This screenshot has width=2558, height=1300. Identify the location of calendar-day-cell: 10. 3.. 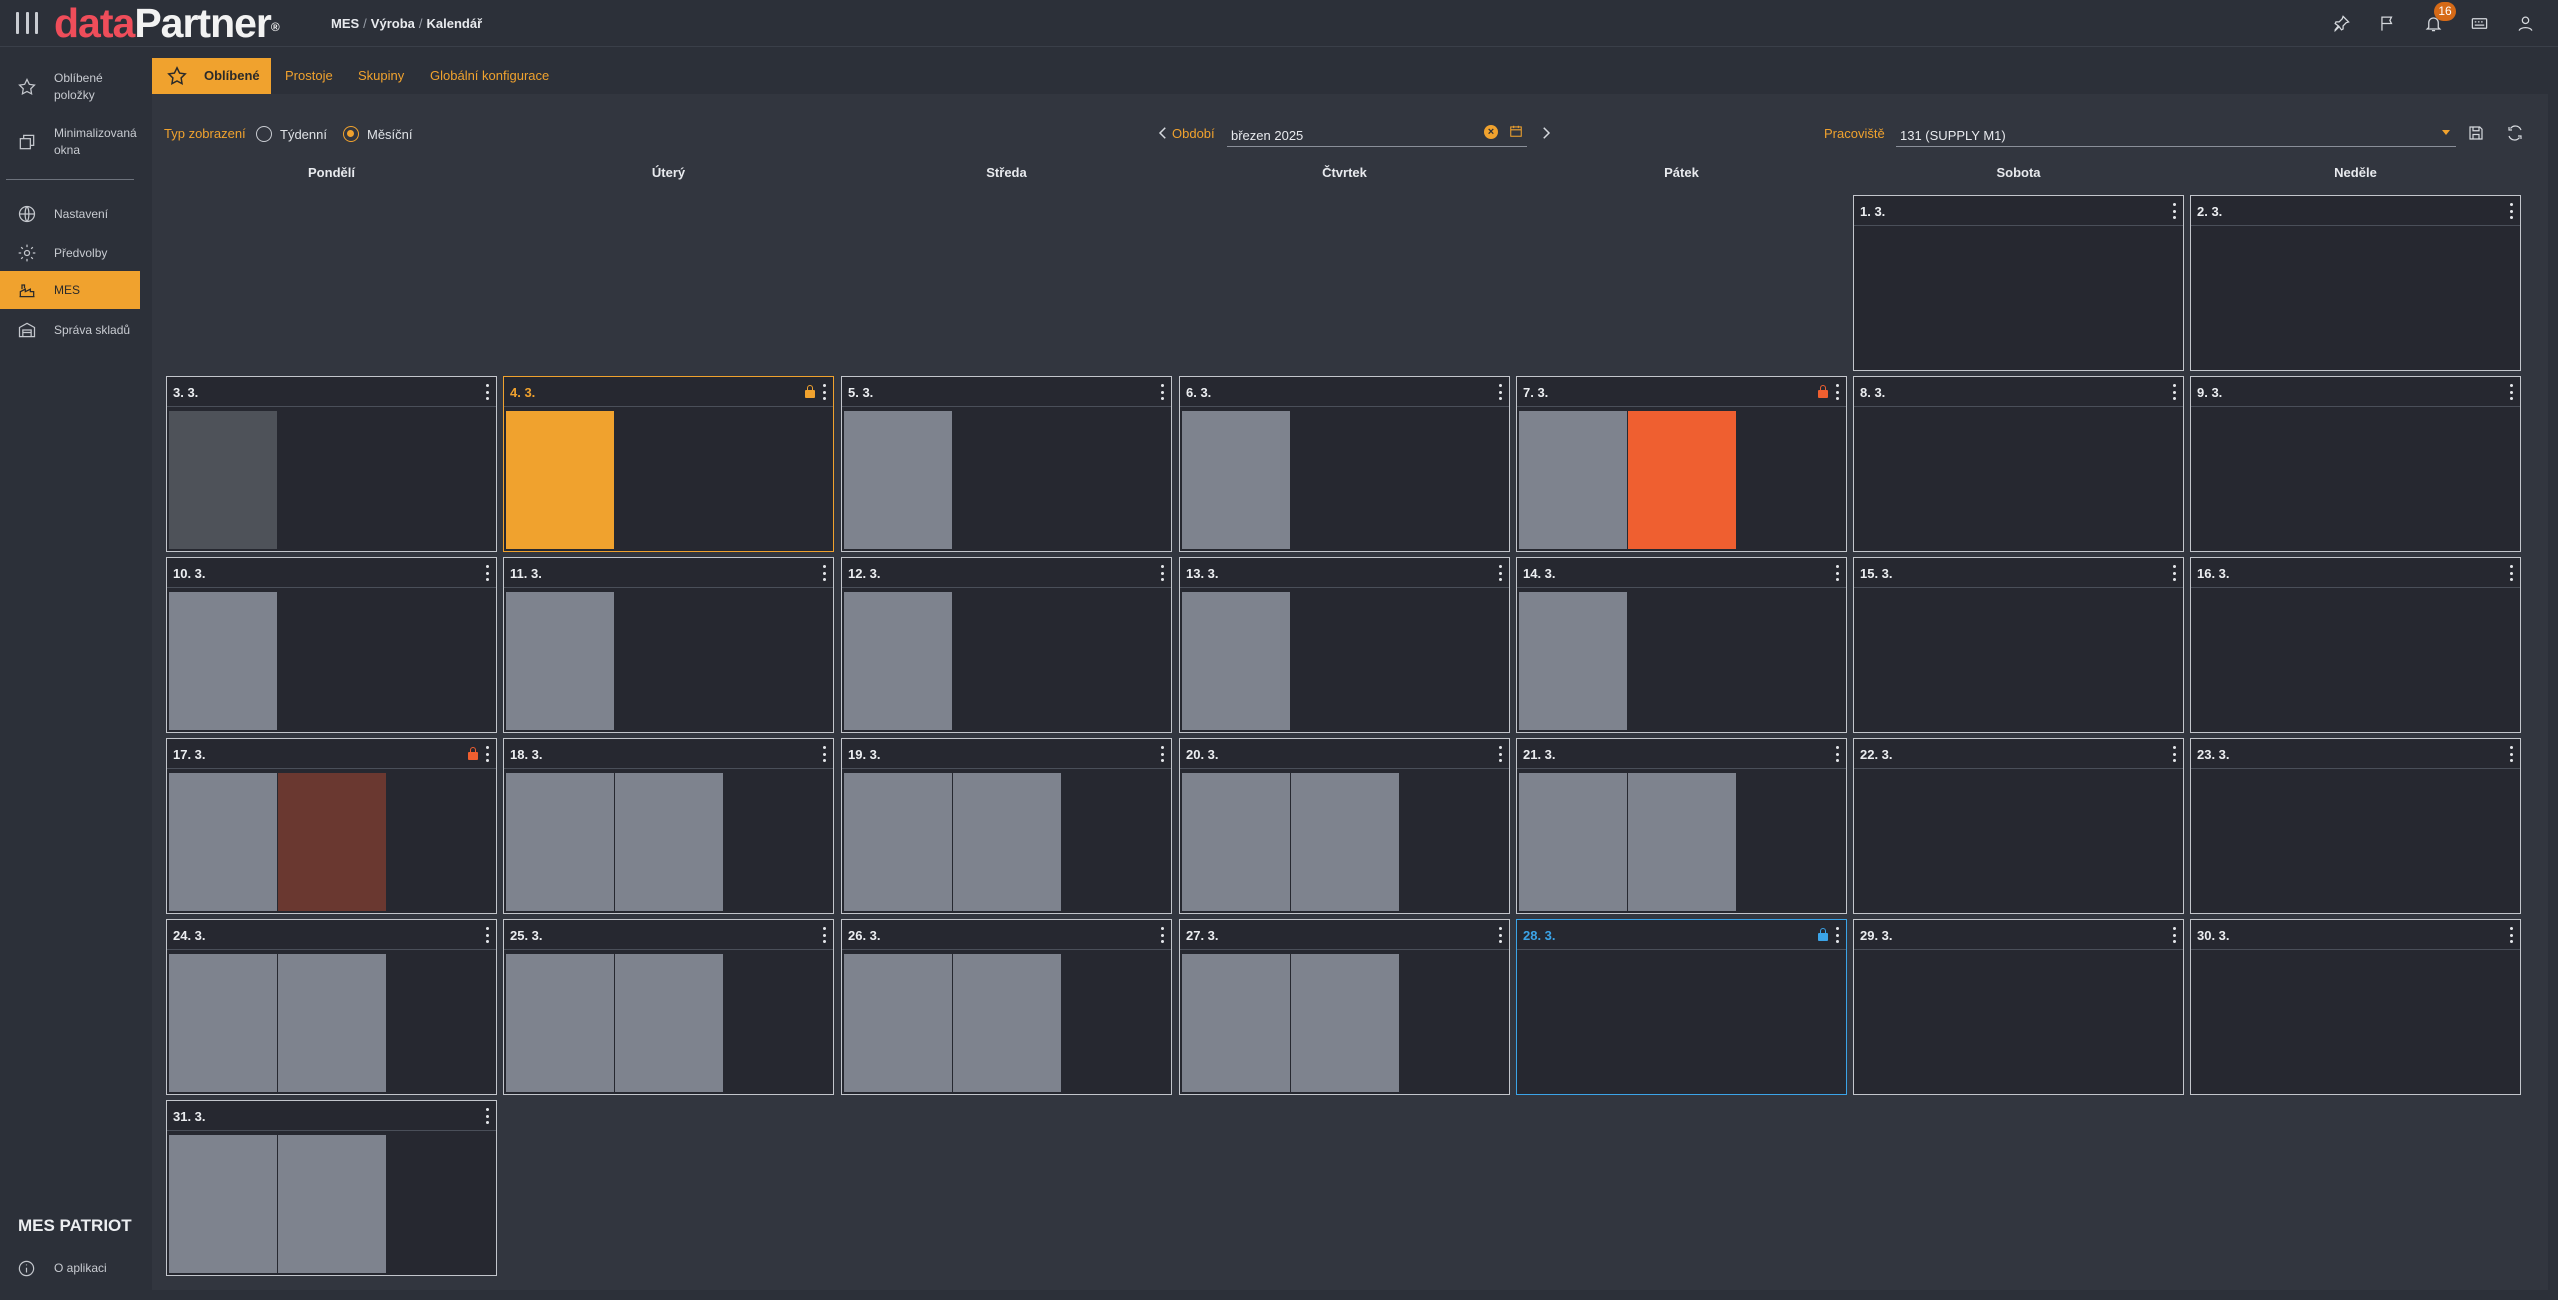
(331, 645).